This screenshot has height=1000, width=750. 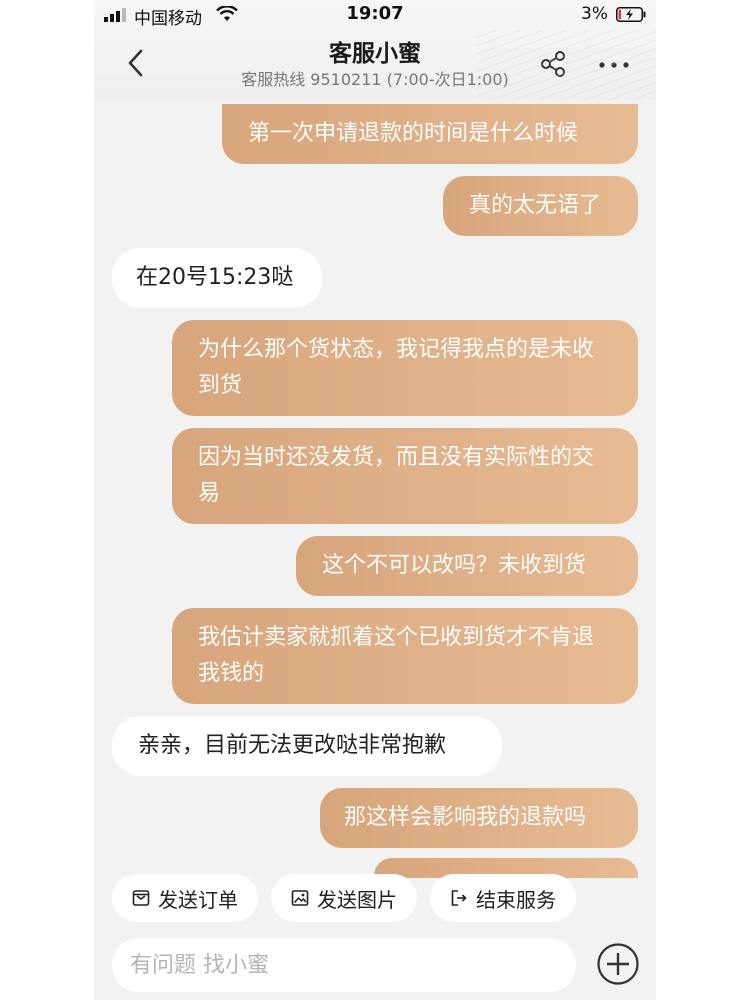 What do you see at coordinates (217, 278) in the screenshot?
I see `message-incoming: 在20号15:23哒` at bounding box center [217, 278].